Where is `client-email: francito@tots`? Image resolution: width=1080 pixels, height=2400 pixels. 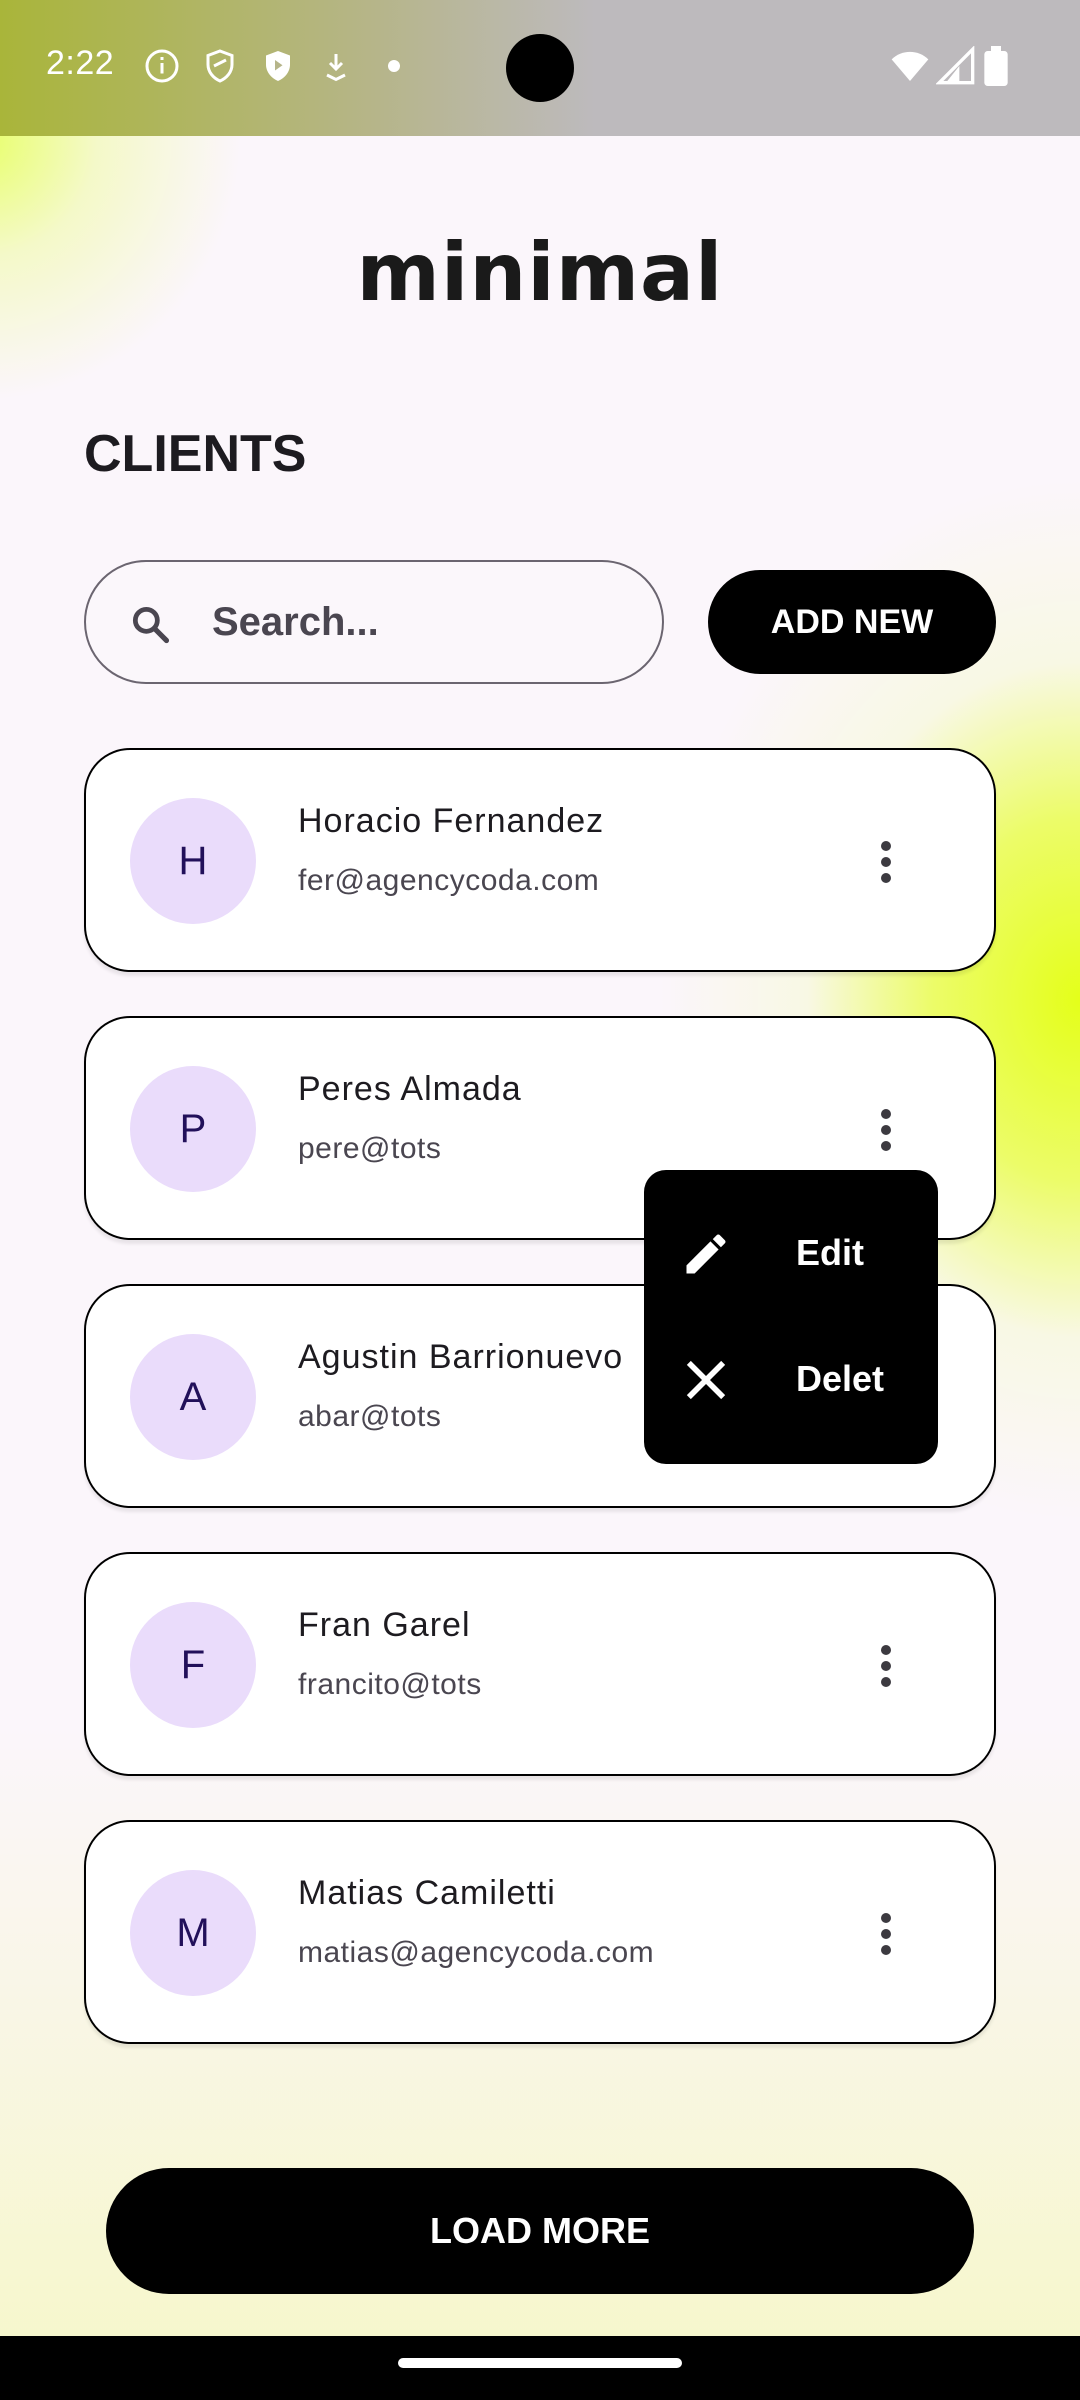 client-email: francito@tots is located at coordinates (390, 1684).